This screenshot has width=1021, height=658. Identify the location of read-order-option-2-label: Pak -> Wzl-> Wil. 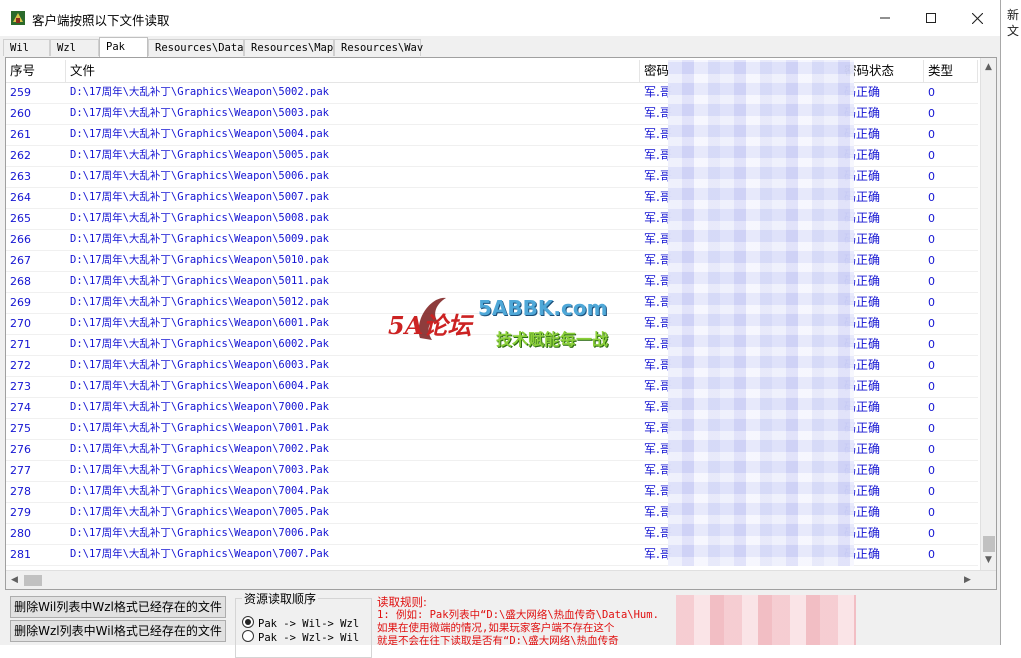
(309, 638).